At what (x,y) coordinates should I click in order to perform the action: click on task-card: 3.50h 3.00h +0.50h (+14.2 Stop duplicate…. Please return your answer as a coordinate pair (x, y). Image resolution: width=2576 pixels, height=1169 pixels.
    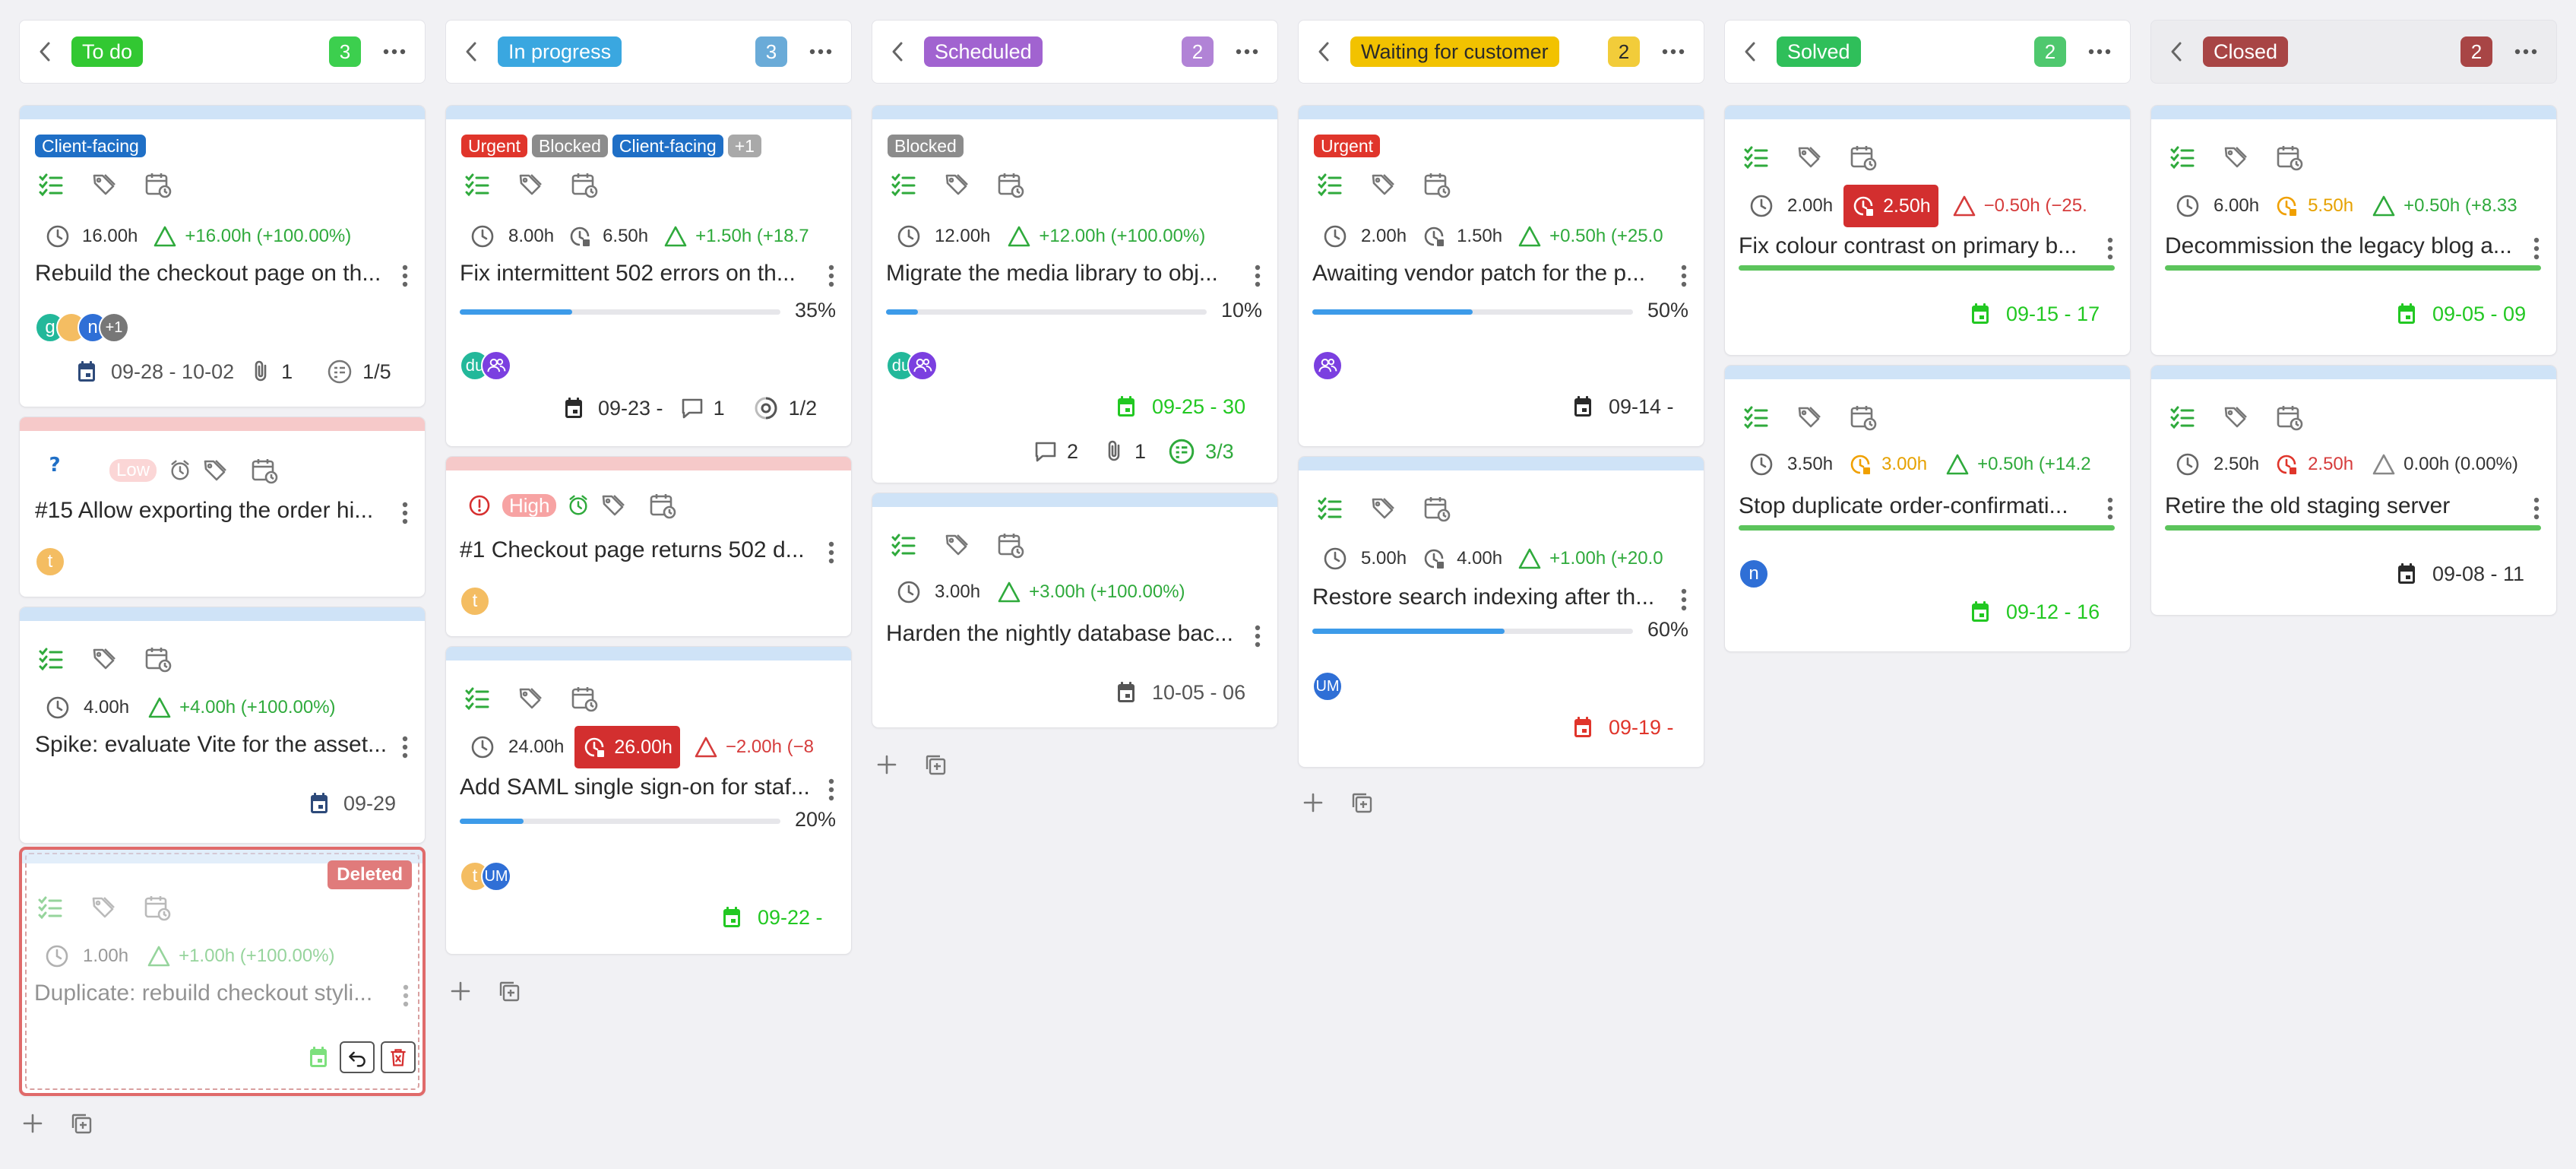
    Looking at the image, I should click on (1927, 509).